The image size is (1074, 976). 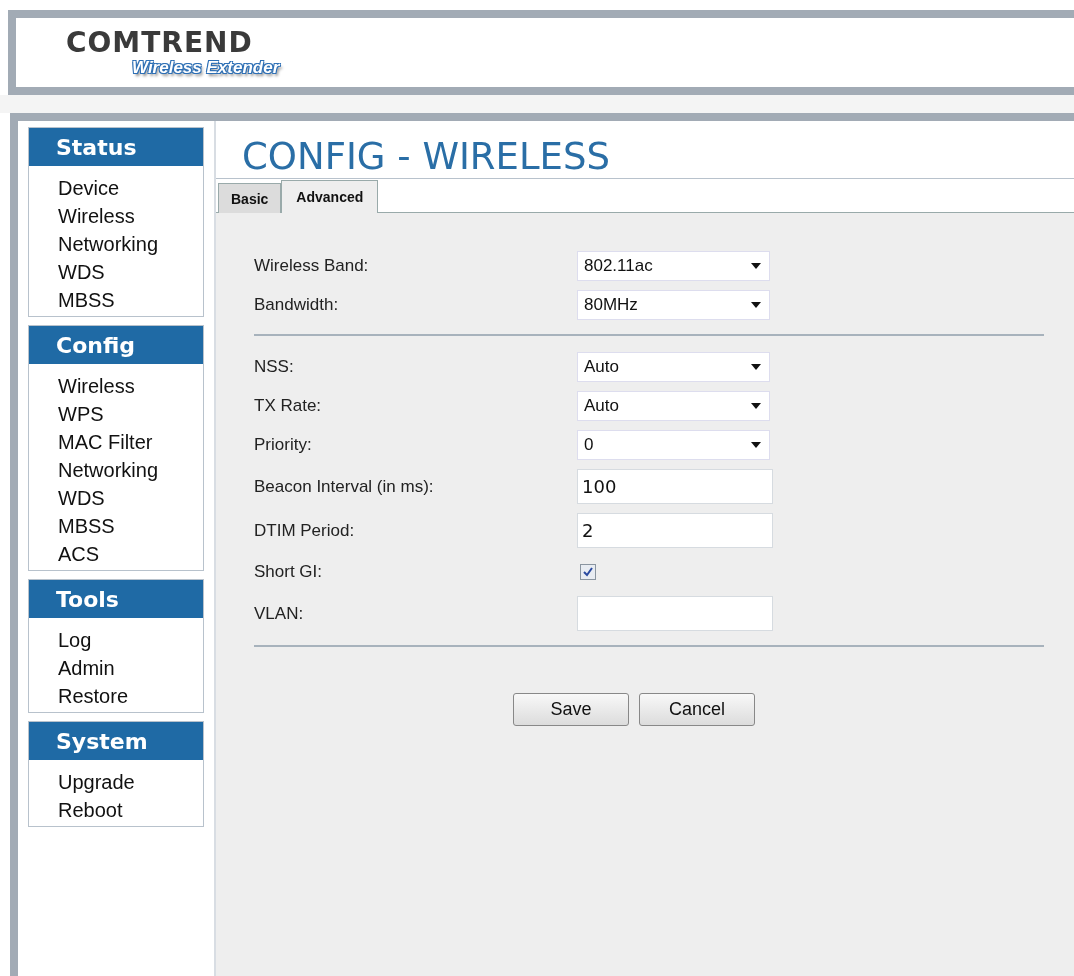 What do you see at coordinates (673, 445) in the screenshot?
I see `dropdown-field: 0` at bounding box center [673, 445].